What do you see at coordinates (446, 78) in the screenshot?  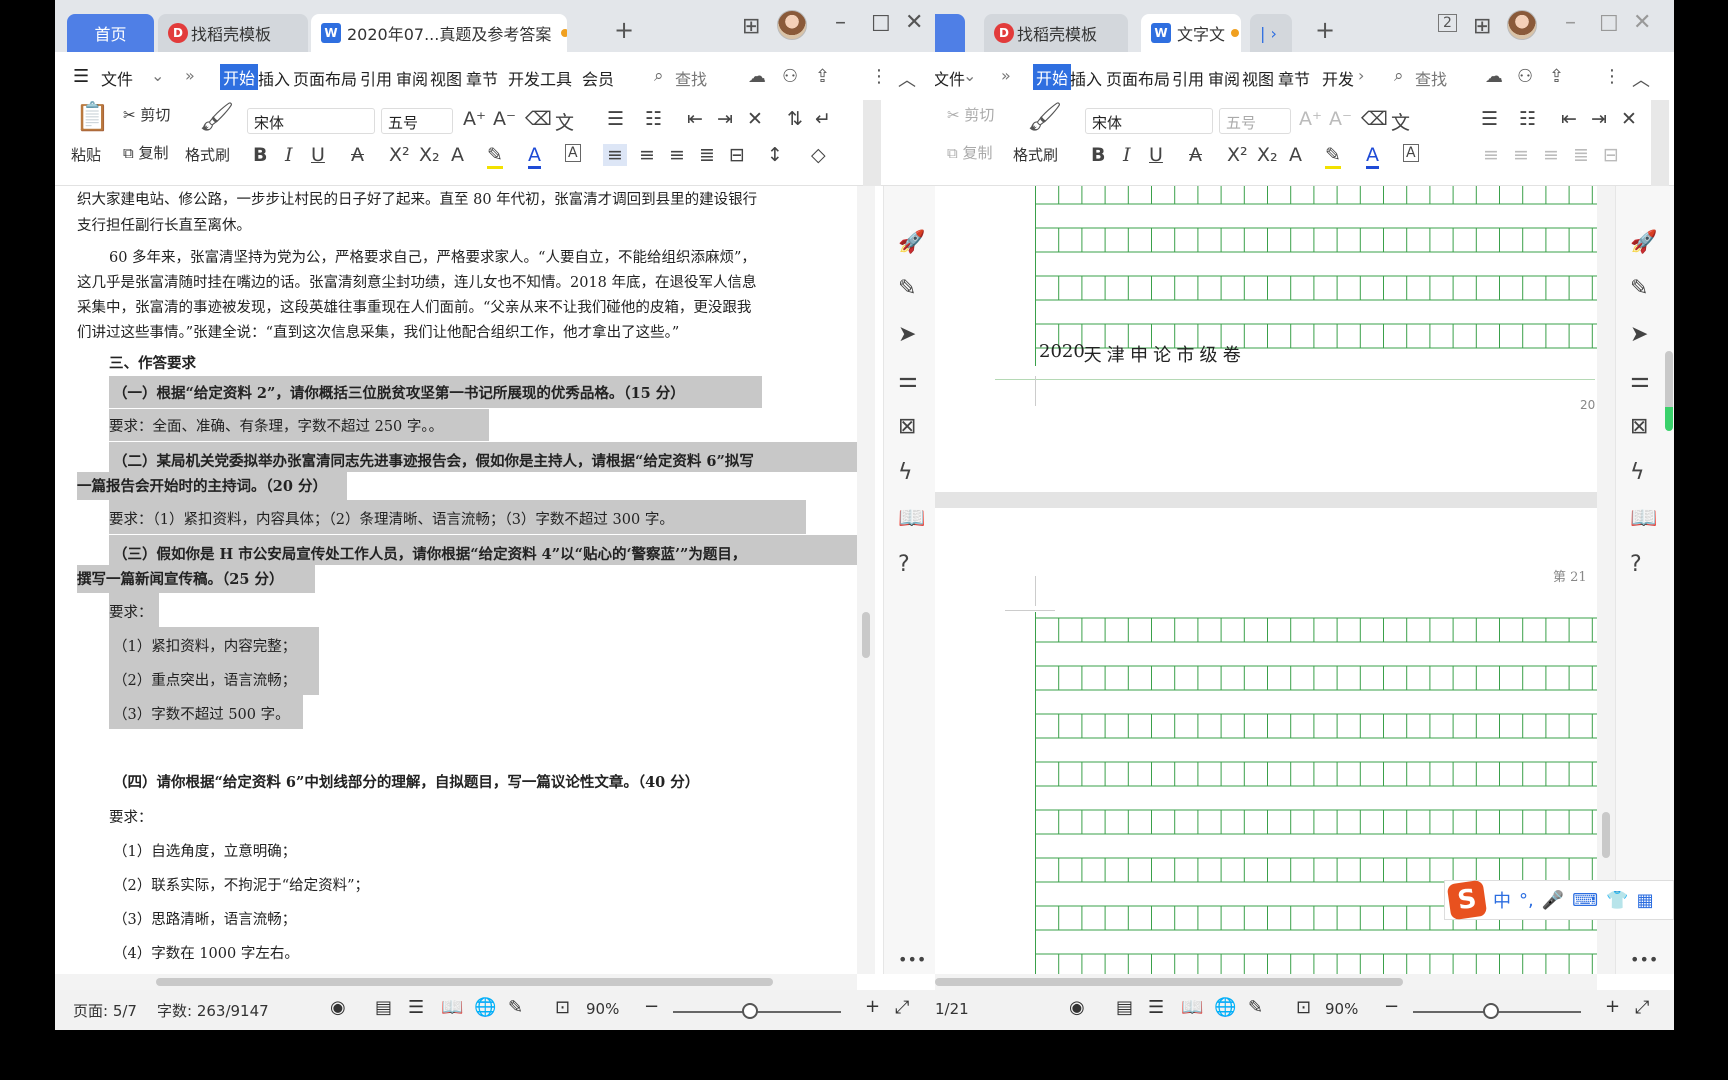 I see `menu-view: 视图` at bounding box center [446, 78].